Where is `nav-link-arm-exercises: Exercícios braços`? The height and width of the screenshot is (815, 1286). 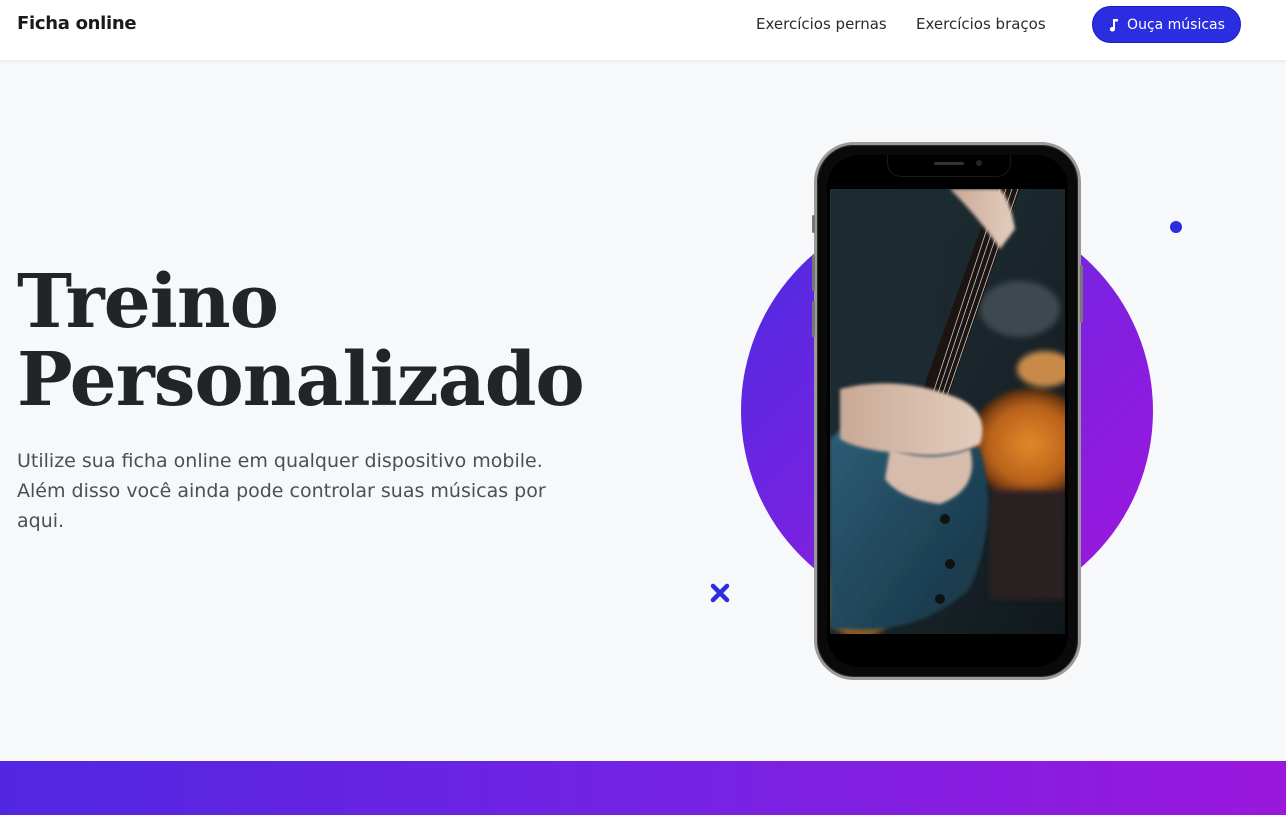
nav-link-arm-exercises: Exercícios braços is located at coordinates (981, 24).